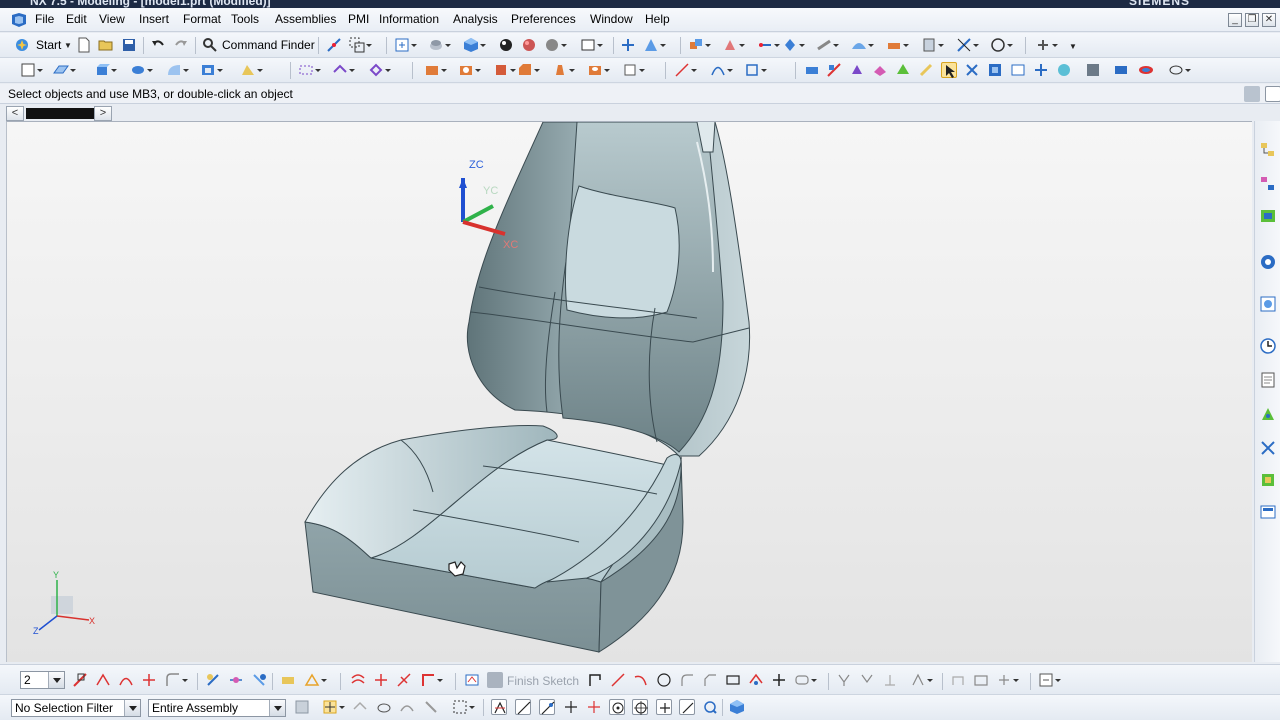 The image size is (1280, 720). I want to click on view-orient-icon, so click(591, 45).